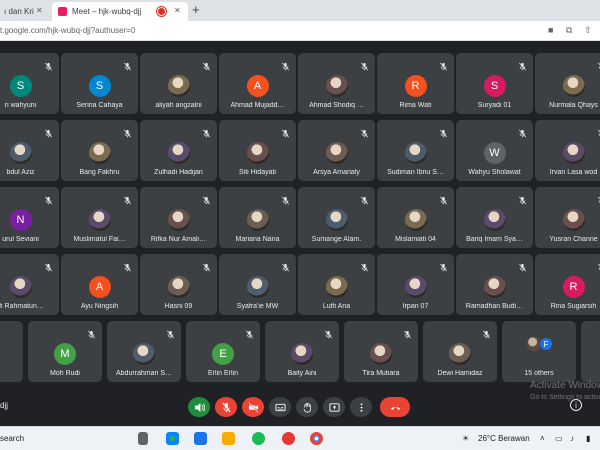 This screenshot has height=450, width=600. What do you see at coordinates (228, 438) in the screenshot?
I see `file-explorer-icon` at bounding box center [228, 438].